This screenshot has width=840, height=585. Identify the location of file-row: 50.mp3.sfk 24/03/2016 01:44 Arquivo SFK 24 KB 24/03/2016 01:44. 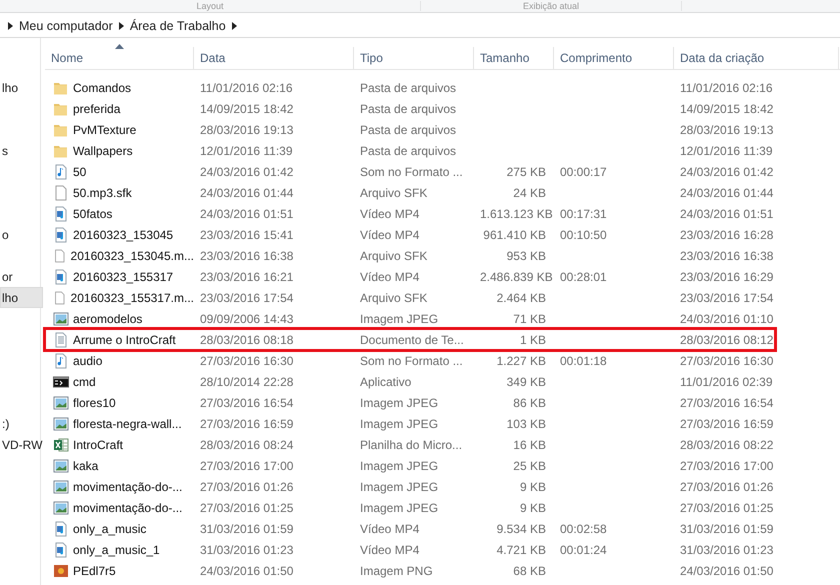
(410, 192).